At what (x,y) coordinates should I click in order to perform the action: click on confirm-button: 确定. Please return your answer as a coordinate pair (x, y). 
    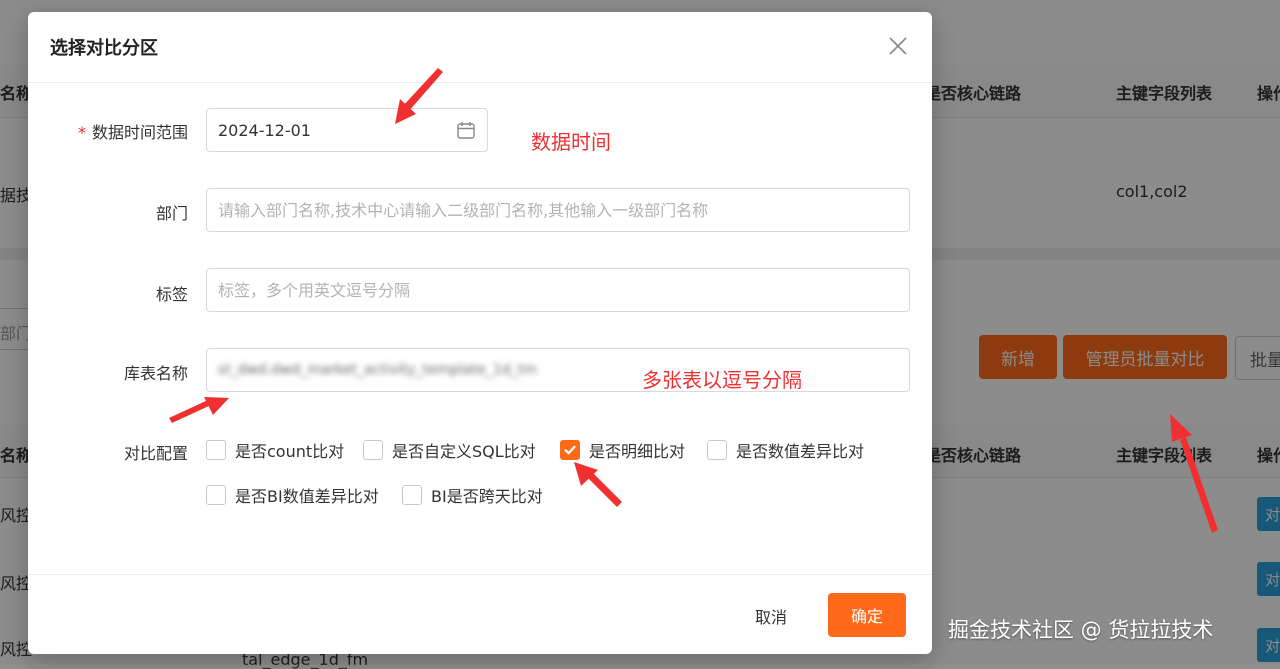
    Looking at the image, I should click on (867, 615).